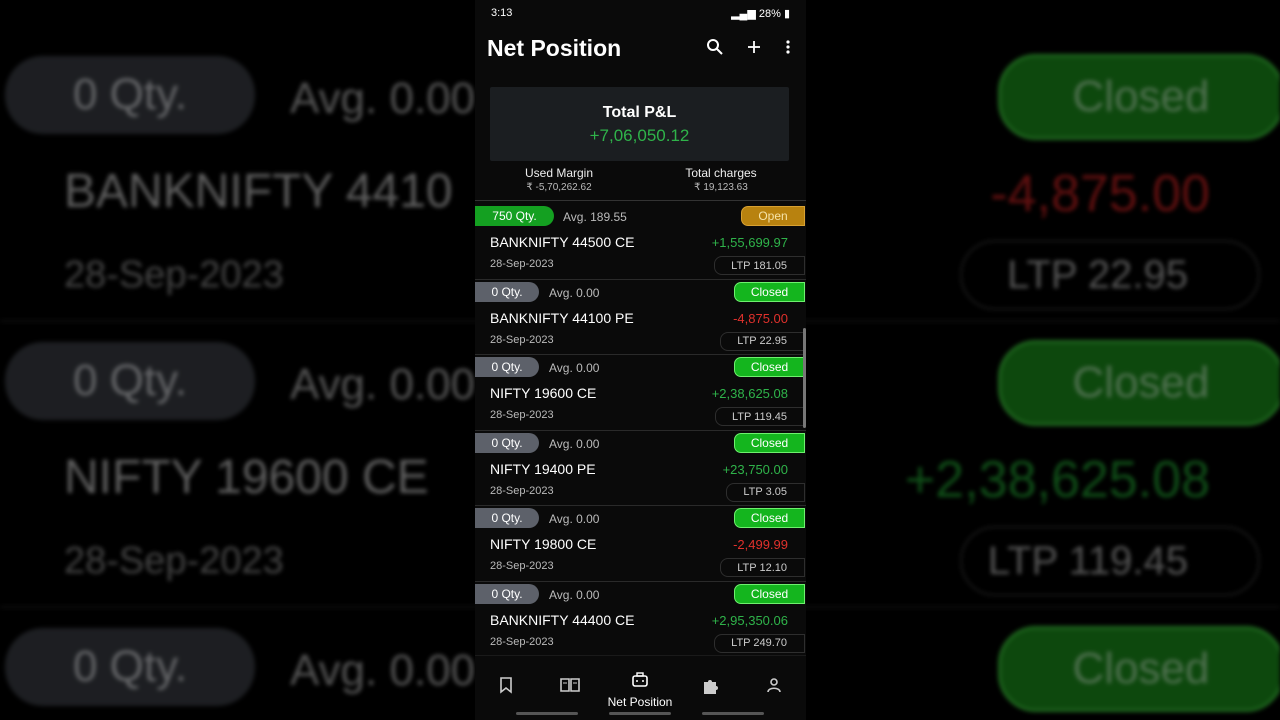 The image size is (1280, 720). What do you see at coordinates (554, 48) in the screenshot?
I see `page-title: Net Position` at bounding box center [554, 48].